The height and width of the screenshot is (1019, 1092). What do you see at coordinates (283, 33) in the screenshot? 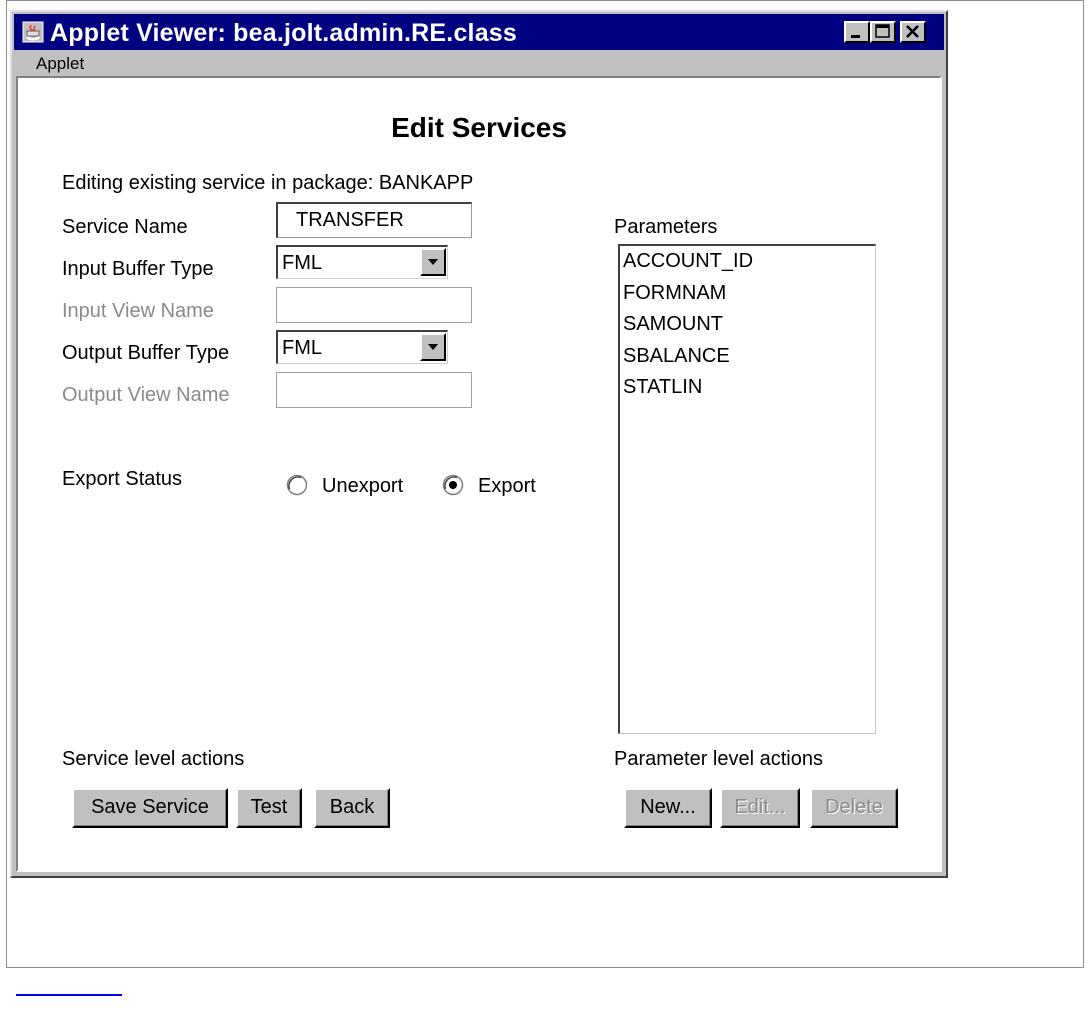
I see `window-title: Applet Viewer: bea.jolt.admin.RE.class` at bounding box center [283, 33].